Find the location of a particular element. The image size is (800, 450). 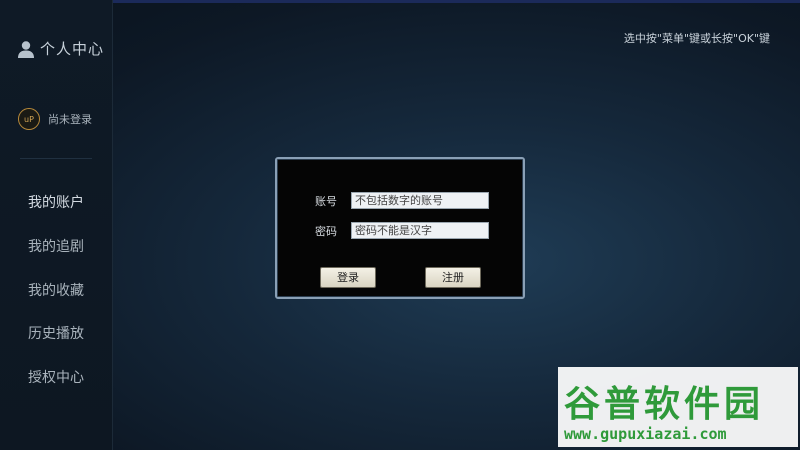

watermark-logo: 谷普软件园 is located at coordinates (664, 404).